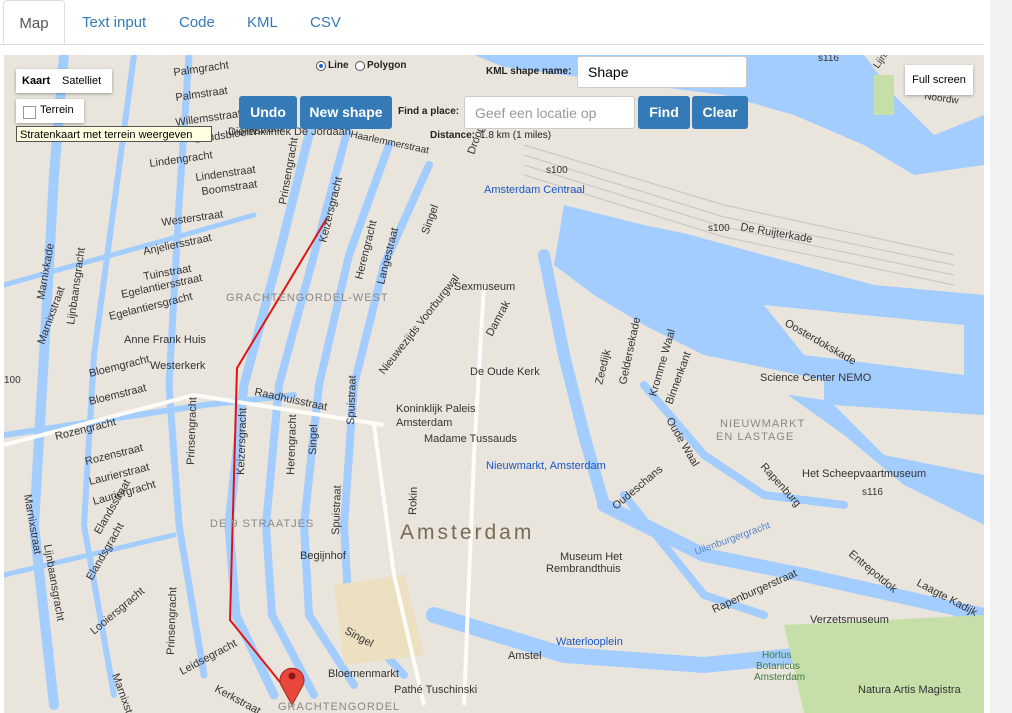 This screenshot has width=1012, height=713. Describe the element at coordinates (864, 474) in the screenshot. I see `map-label-pois-scheepvaart: Het Scheepvaartmuseum` at that location.